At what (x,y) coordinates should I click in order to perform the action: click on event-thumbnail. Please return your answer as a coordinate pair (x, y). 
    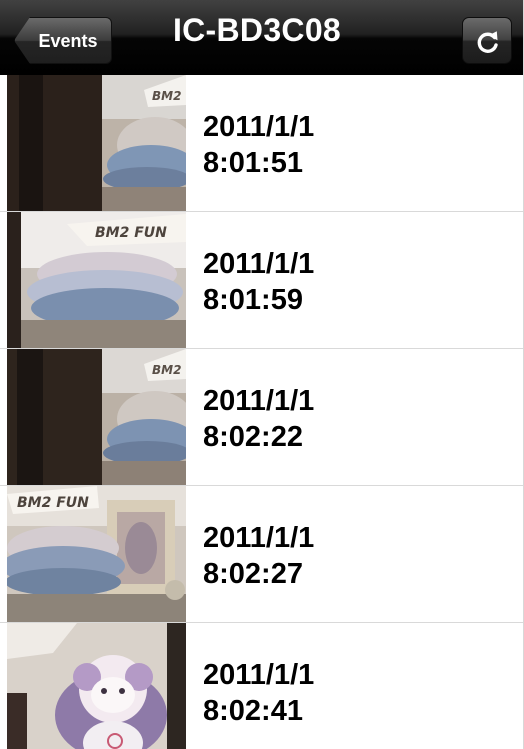
    Looking at the image, I should click on (96, 686).